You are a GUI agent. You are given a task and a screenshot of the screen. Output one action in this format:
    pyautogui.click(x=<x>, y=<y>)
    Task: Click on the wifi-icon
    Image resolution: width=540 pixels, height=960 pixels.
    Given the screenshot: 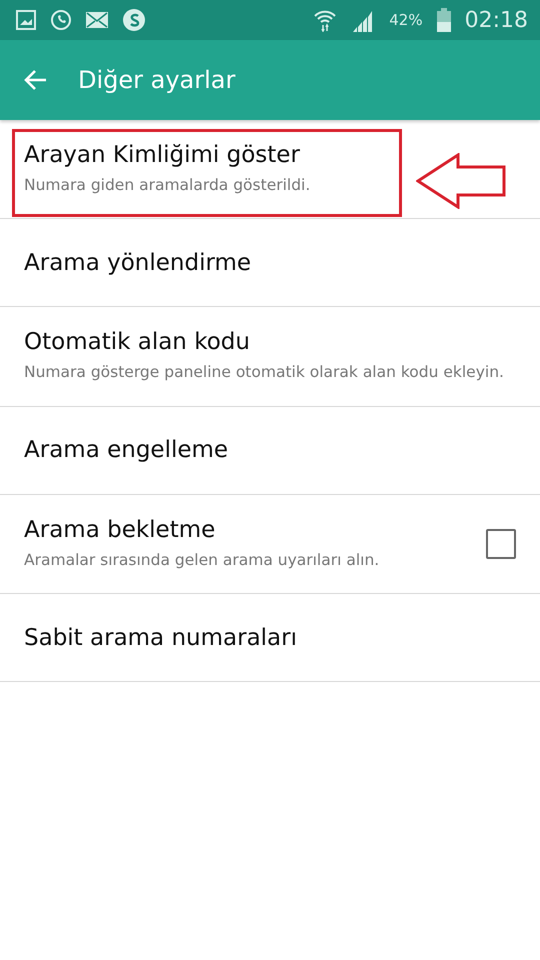 What is the action you would take?
    pyautogui.click(x=325, y=20)
    